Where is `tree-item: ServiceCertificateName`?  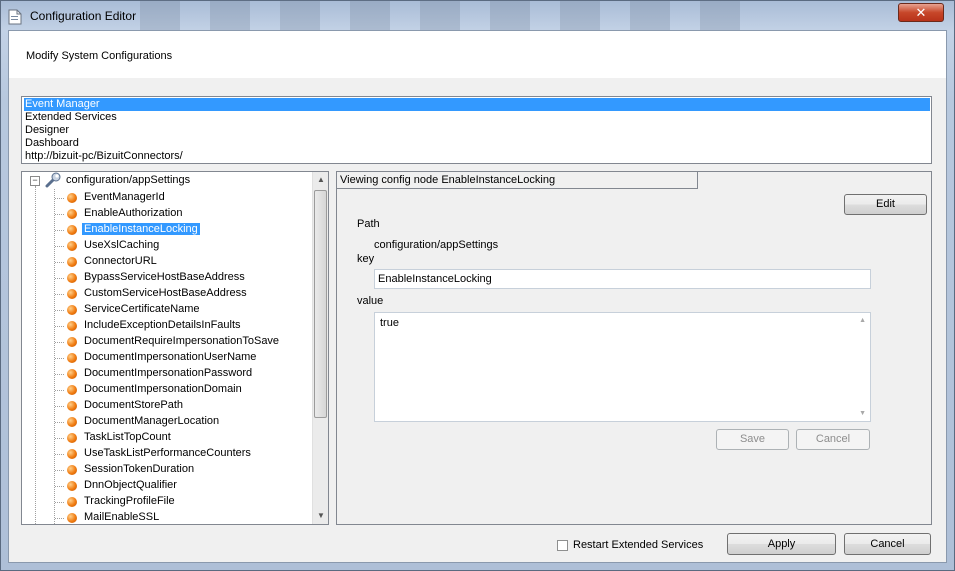 tree-item: ServiceCertificateName is located at coordinates (134, 309).